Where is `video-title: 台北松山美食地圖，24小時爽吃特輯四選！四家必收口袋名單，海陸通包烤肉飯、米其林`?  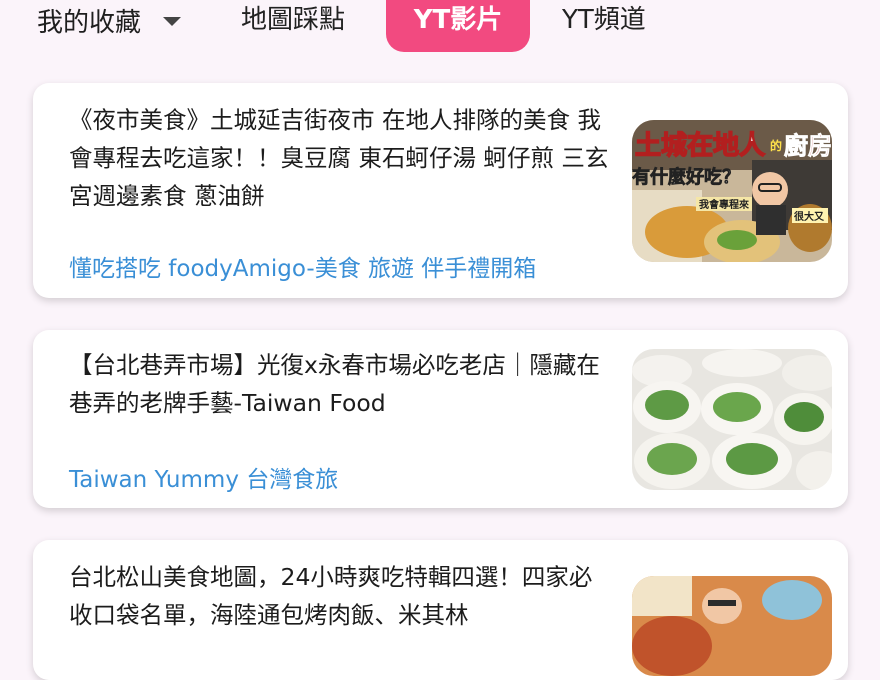
video-title: 台北松山美食地圖，24小時爽吃特輯四選！四家必收口袋名單，海陸通包烤肉飯、米其林 is located at coordinates (331, 596).